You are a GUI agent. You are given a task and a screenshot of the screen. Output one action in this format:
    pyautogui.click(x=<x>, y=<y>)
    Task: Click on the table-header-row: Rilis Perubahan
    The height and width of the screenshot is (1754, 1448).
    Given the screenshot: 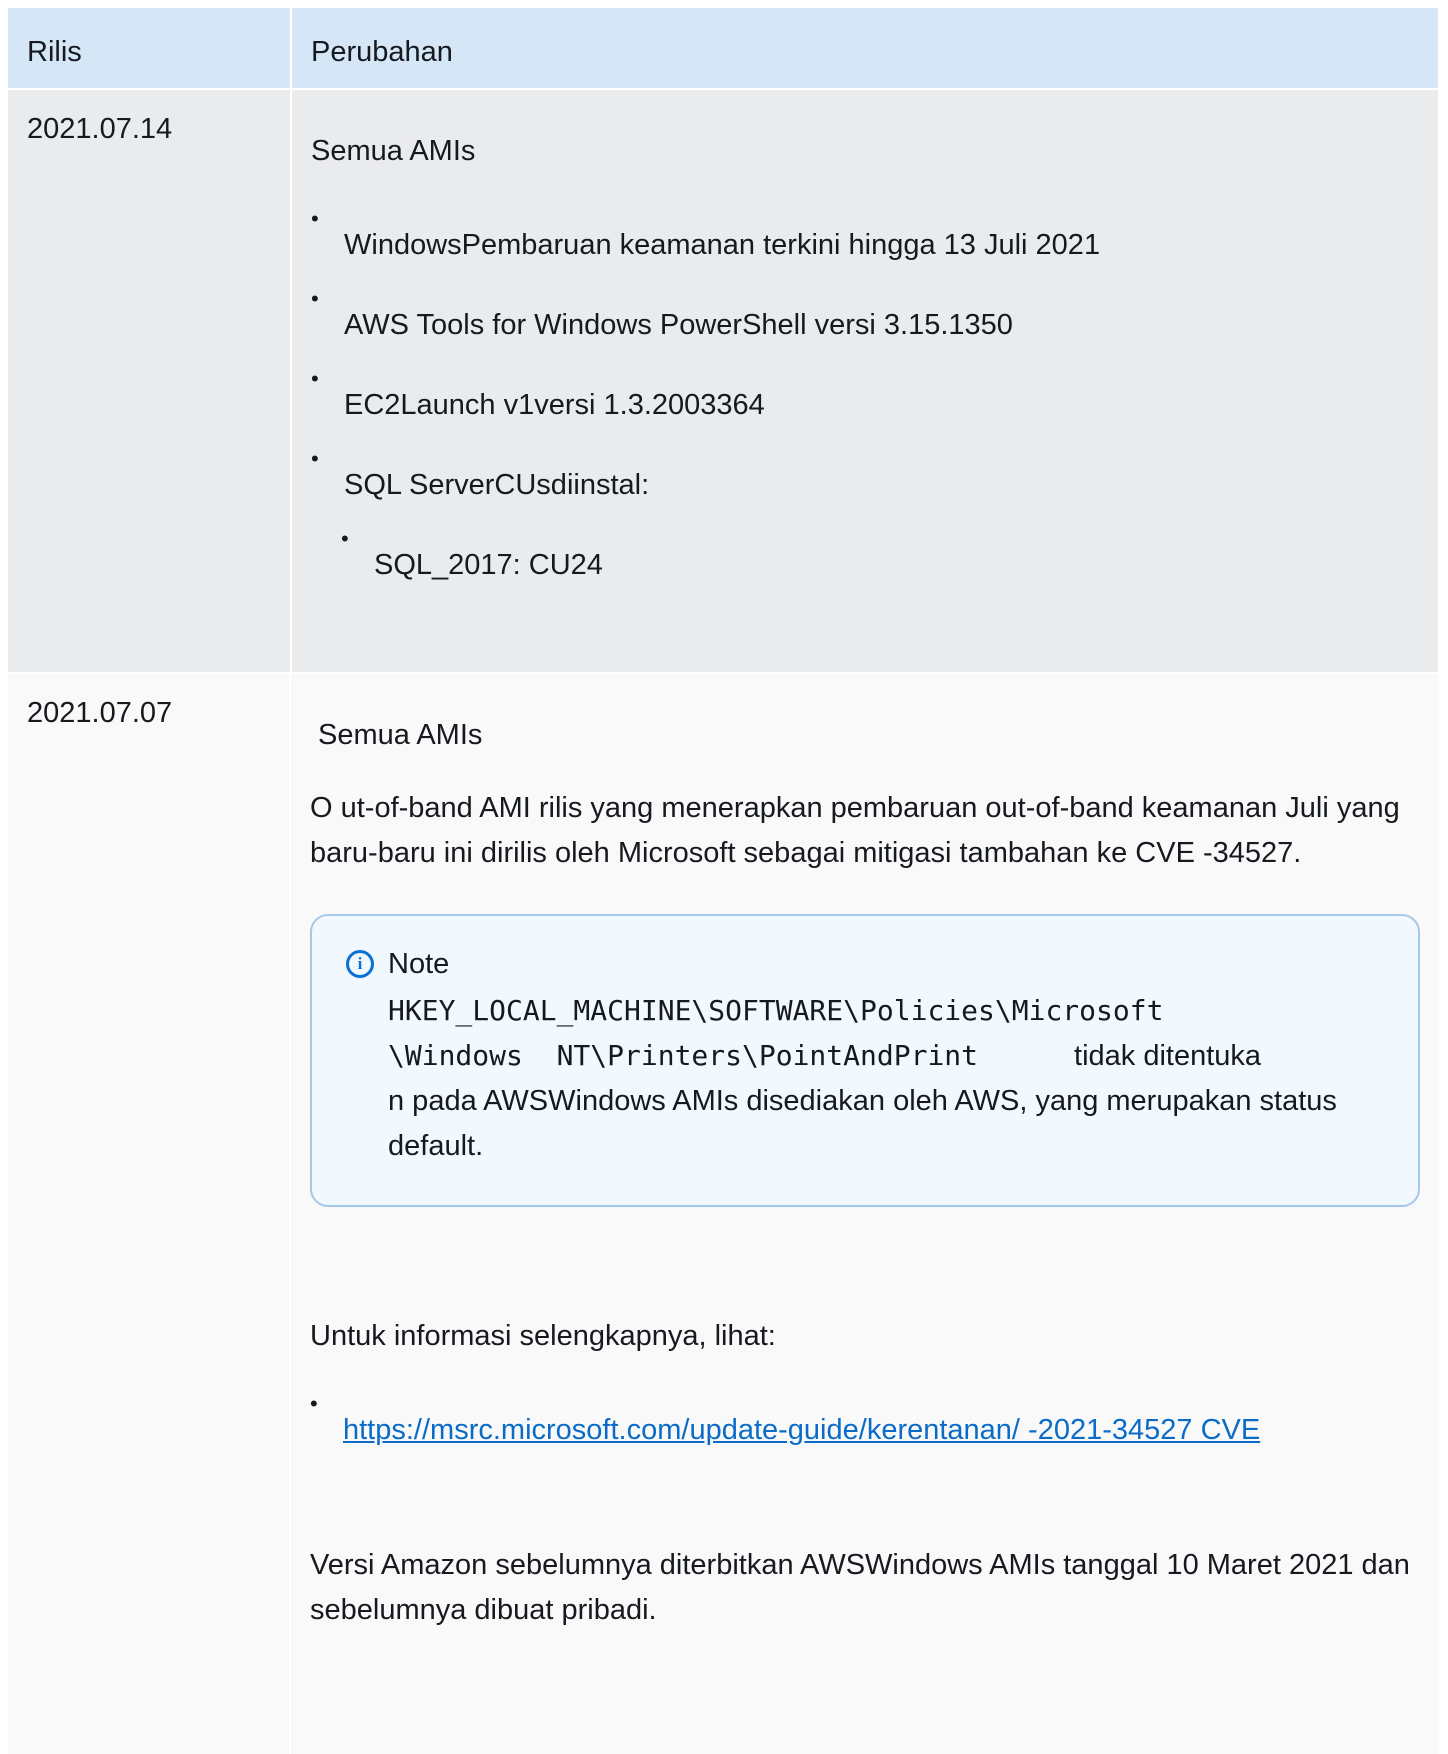 What is the action you would take?
    pyautogui.click(x=723, y=48)
    